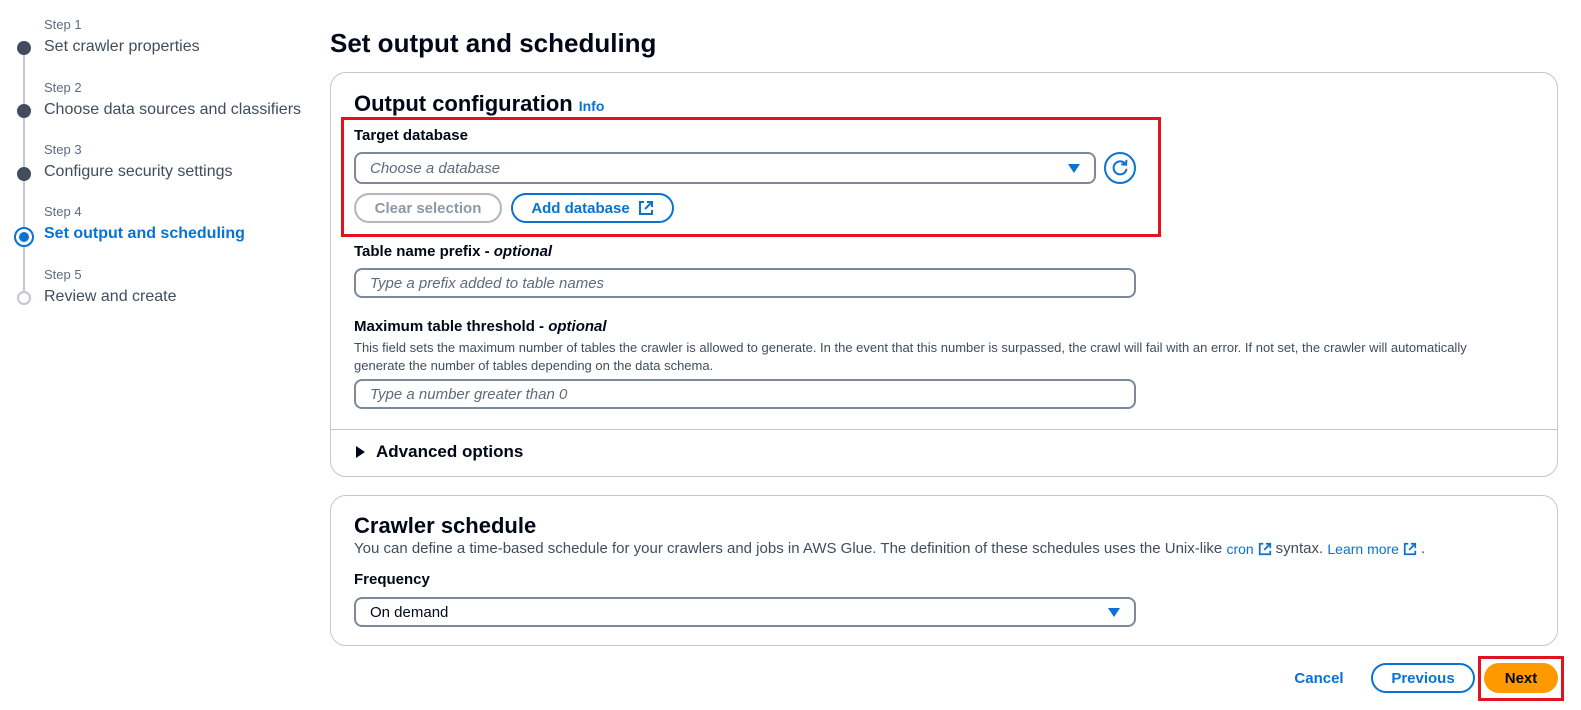 The image size is (1581, 710). What do you see at coordinates (428, 208) in the screenshot?
I see `clear-selection-button: Clear selection` at bounding box center [428, 208].